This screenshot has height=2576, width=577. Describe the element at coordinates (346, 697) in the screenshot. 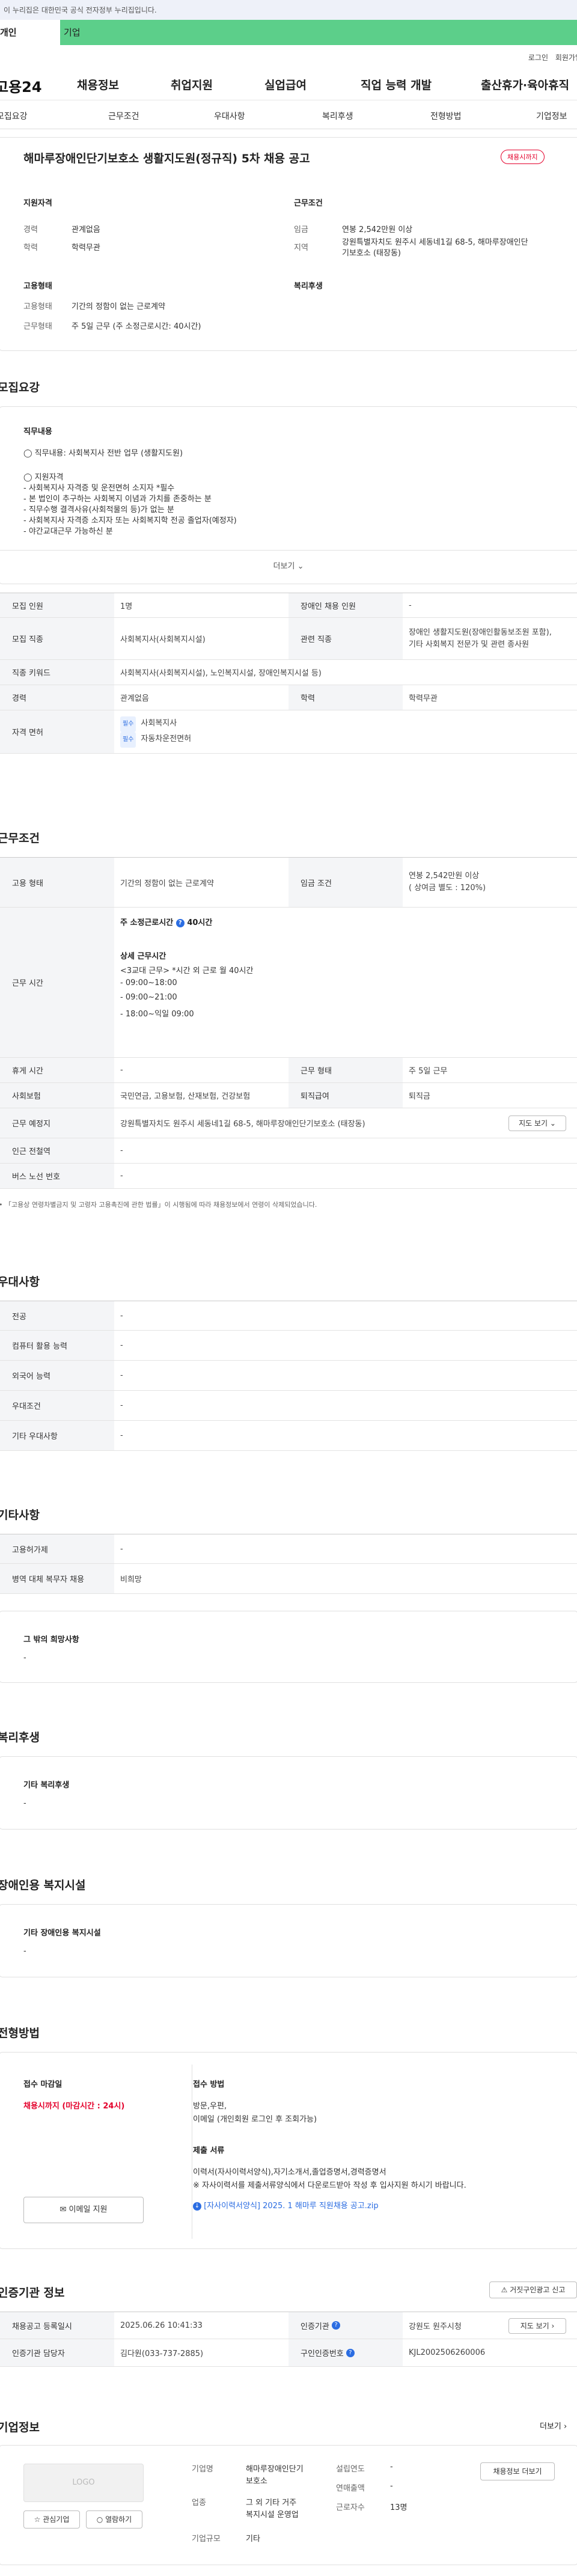

I see `edu-row-label: 학력` at that location.